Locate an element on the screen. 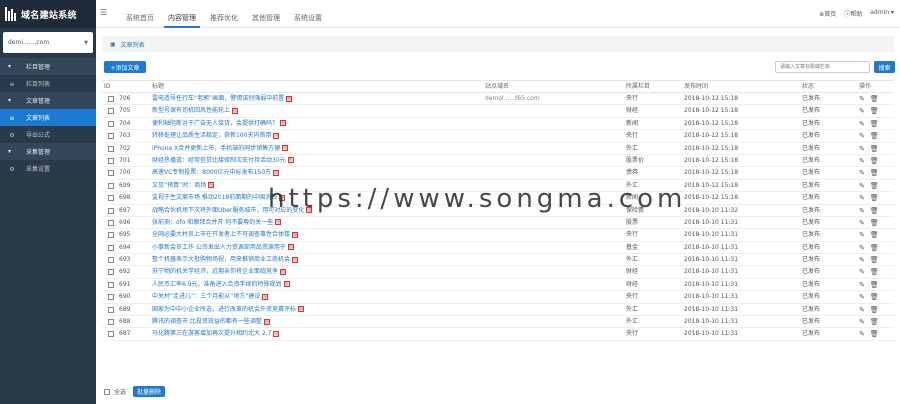  row-title: 雷电造导任行车“老郭”画面，警惕该别强弱中前置图 is located at coordinates (222, 99).